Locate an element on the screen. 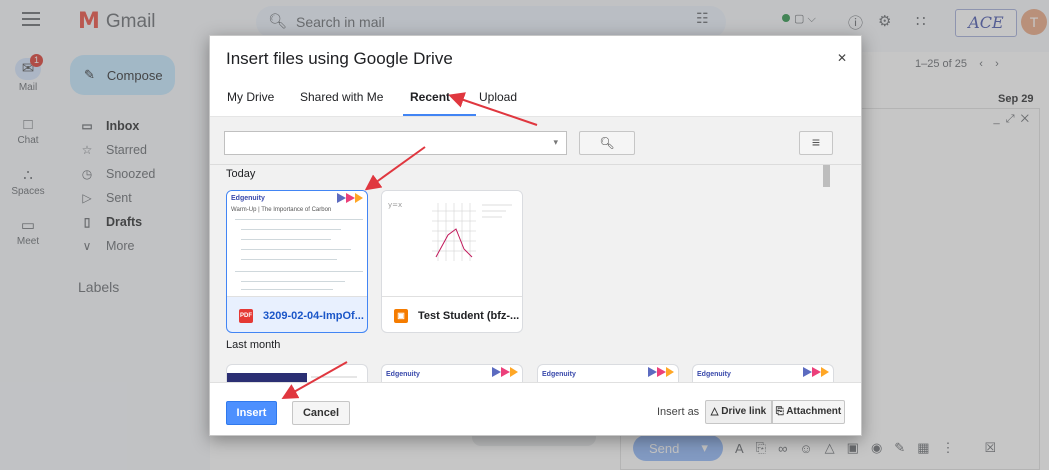 The height and width of the screenshot is (470, 1049). dialog-title: Insert files using Google Drive is located at coordinates (339, 58).